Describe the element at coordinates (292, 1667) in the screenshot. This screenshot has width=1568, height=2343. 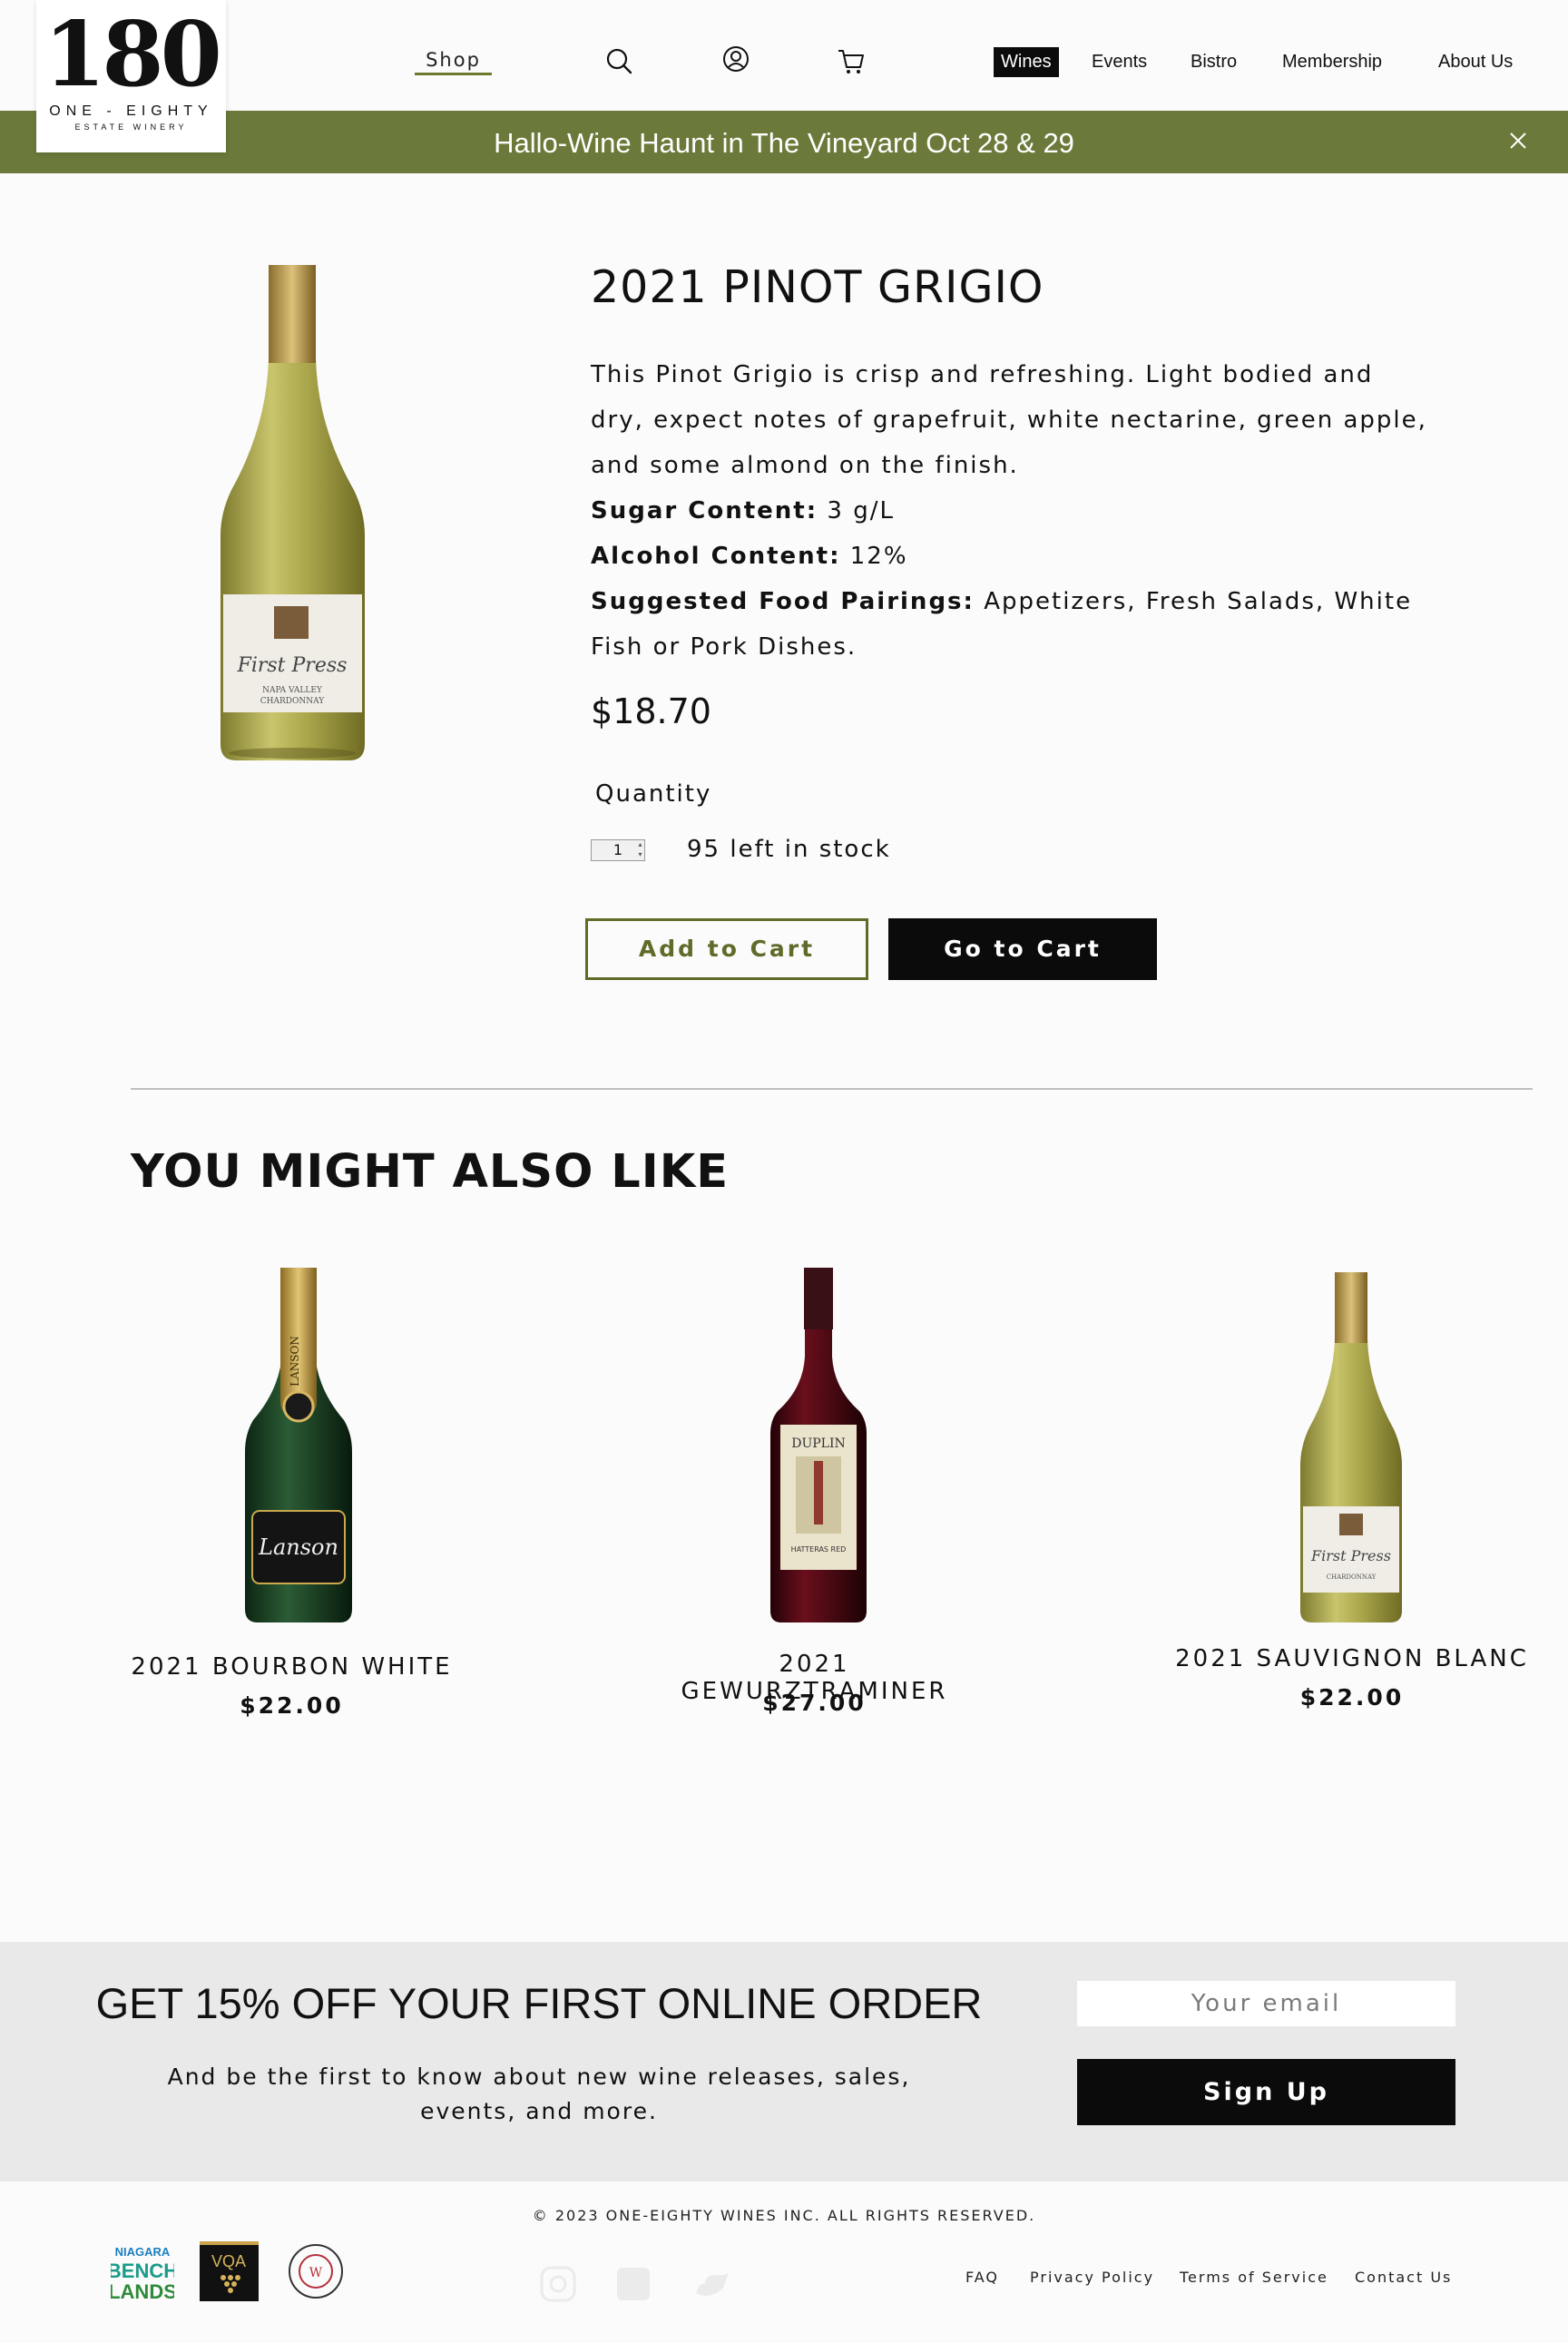
I see `rec-item-name: 2021 BOURBON WHITE` at that location.